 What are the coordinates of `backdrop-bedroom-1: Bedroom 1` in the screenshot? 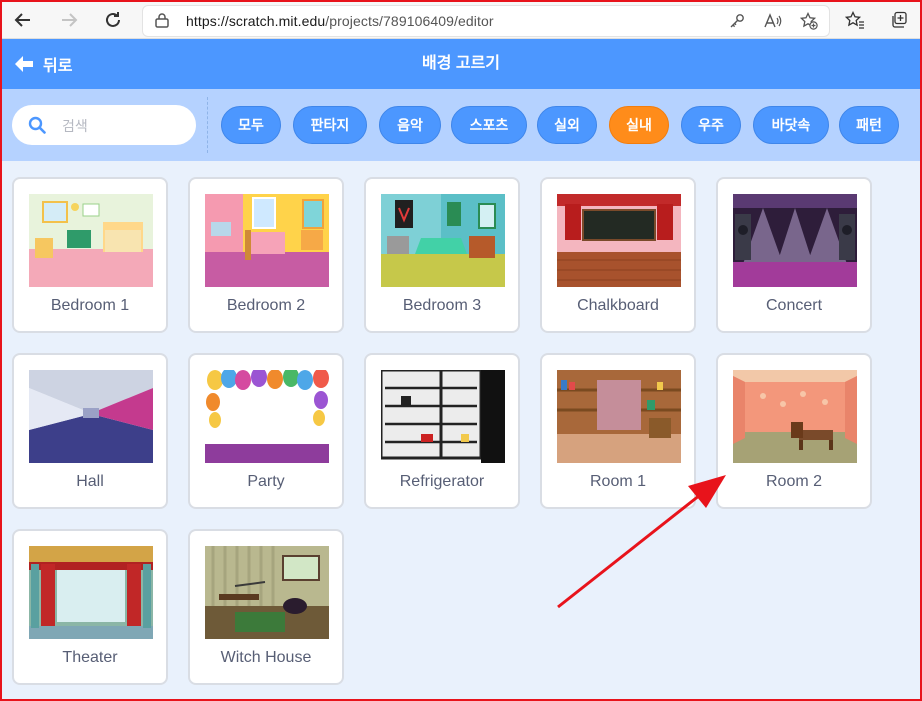 It's located at (90, 255).